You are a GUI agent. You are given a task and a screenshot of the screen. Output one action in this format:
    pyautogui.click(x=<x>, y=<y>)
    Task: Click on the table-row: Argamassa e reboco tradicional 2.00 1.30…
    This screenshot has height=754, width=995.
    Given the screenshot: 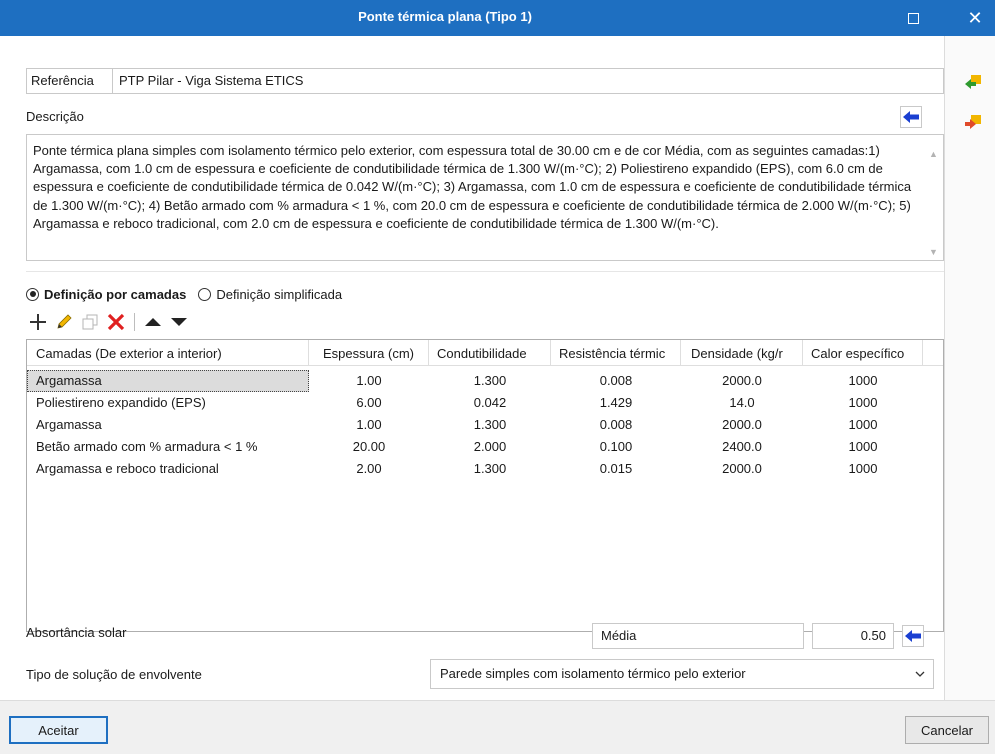 What is the action you would take?
    pyautogui.click(x=485, y=469)
    